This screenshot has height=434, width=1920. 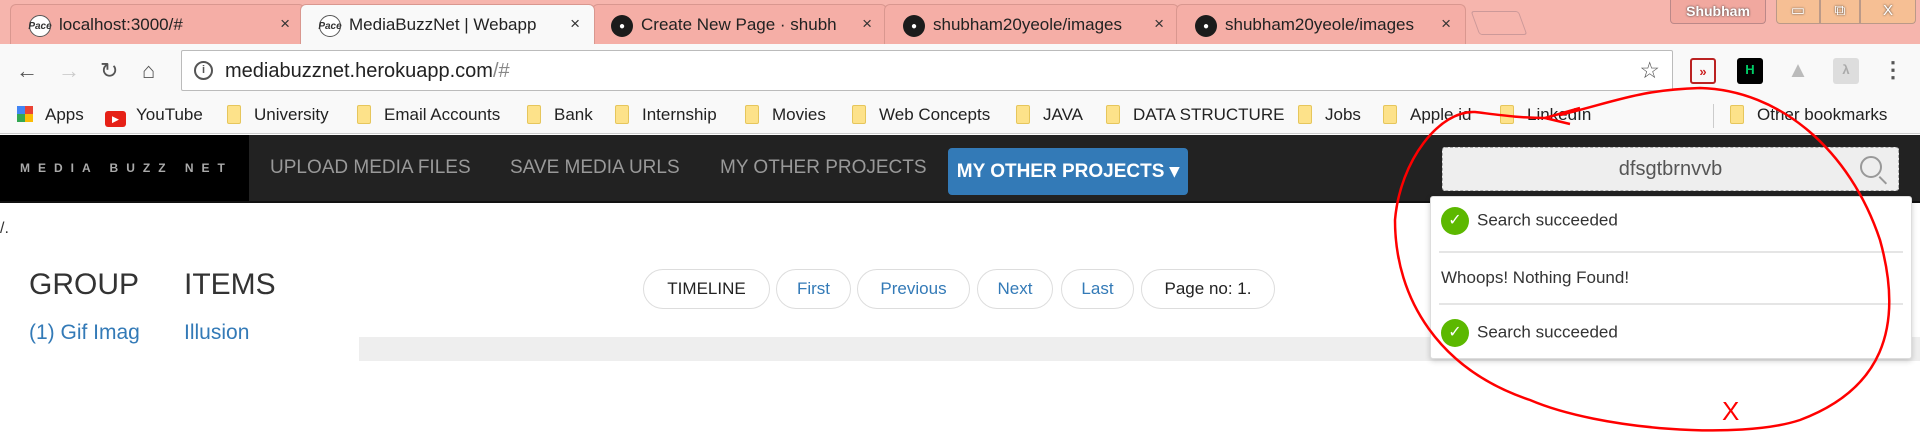 What do you see at coordinates (93, 333) in the screenshot?
I see `group-link: (1) Gif Imag` at bounding box center [93, 333].